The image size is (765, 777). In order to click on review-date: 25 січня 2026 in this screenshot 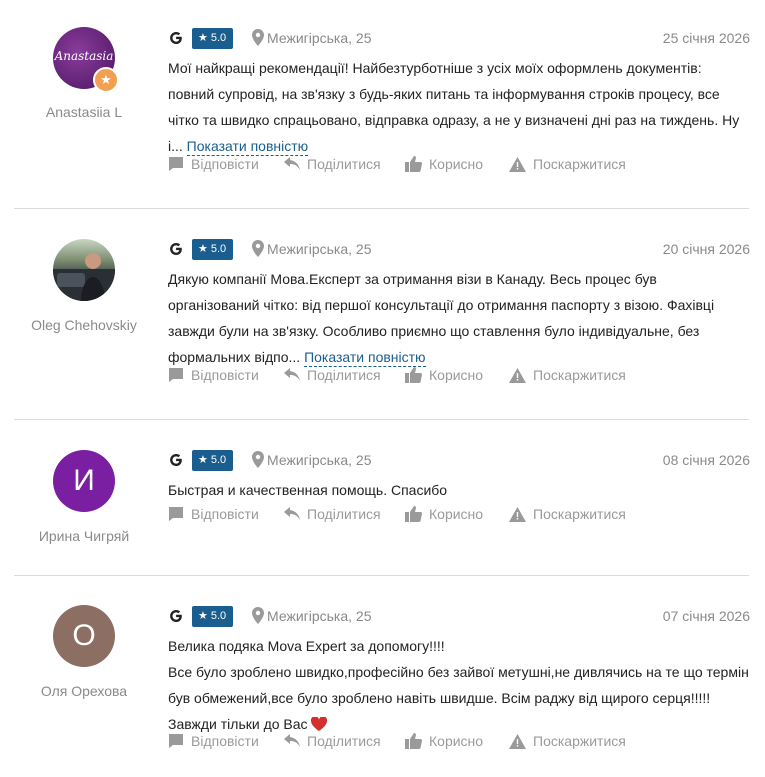, I will do `click(706, 38)`.